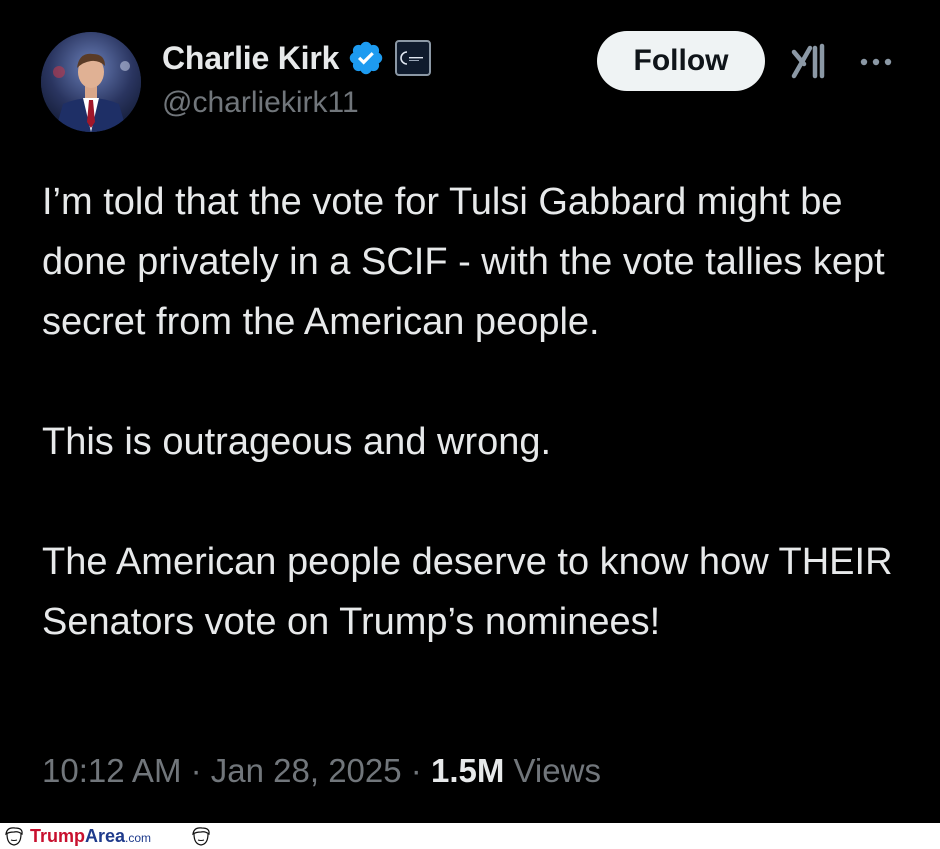 The height and width of the screenshot is (849, 940). Describe the element at coordinates (467, 770) in the screenshot. I see `view-count: 1.5M` at that location.